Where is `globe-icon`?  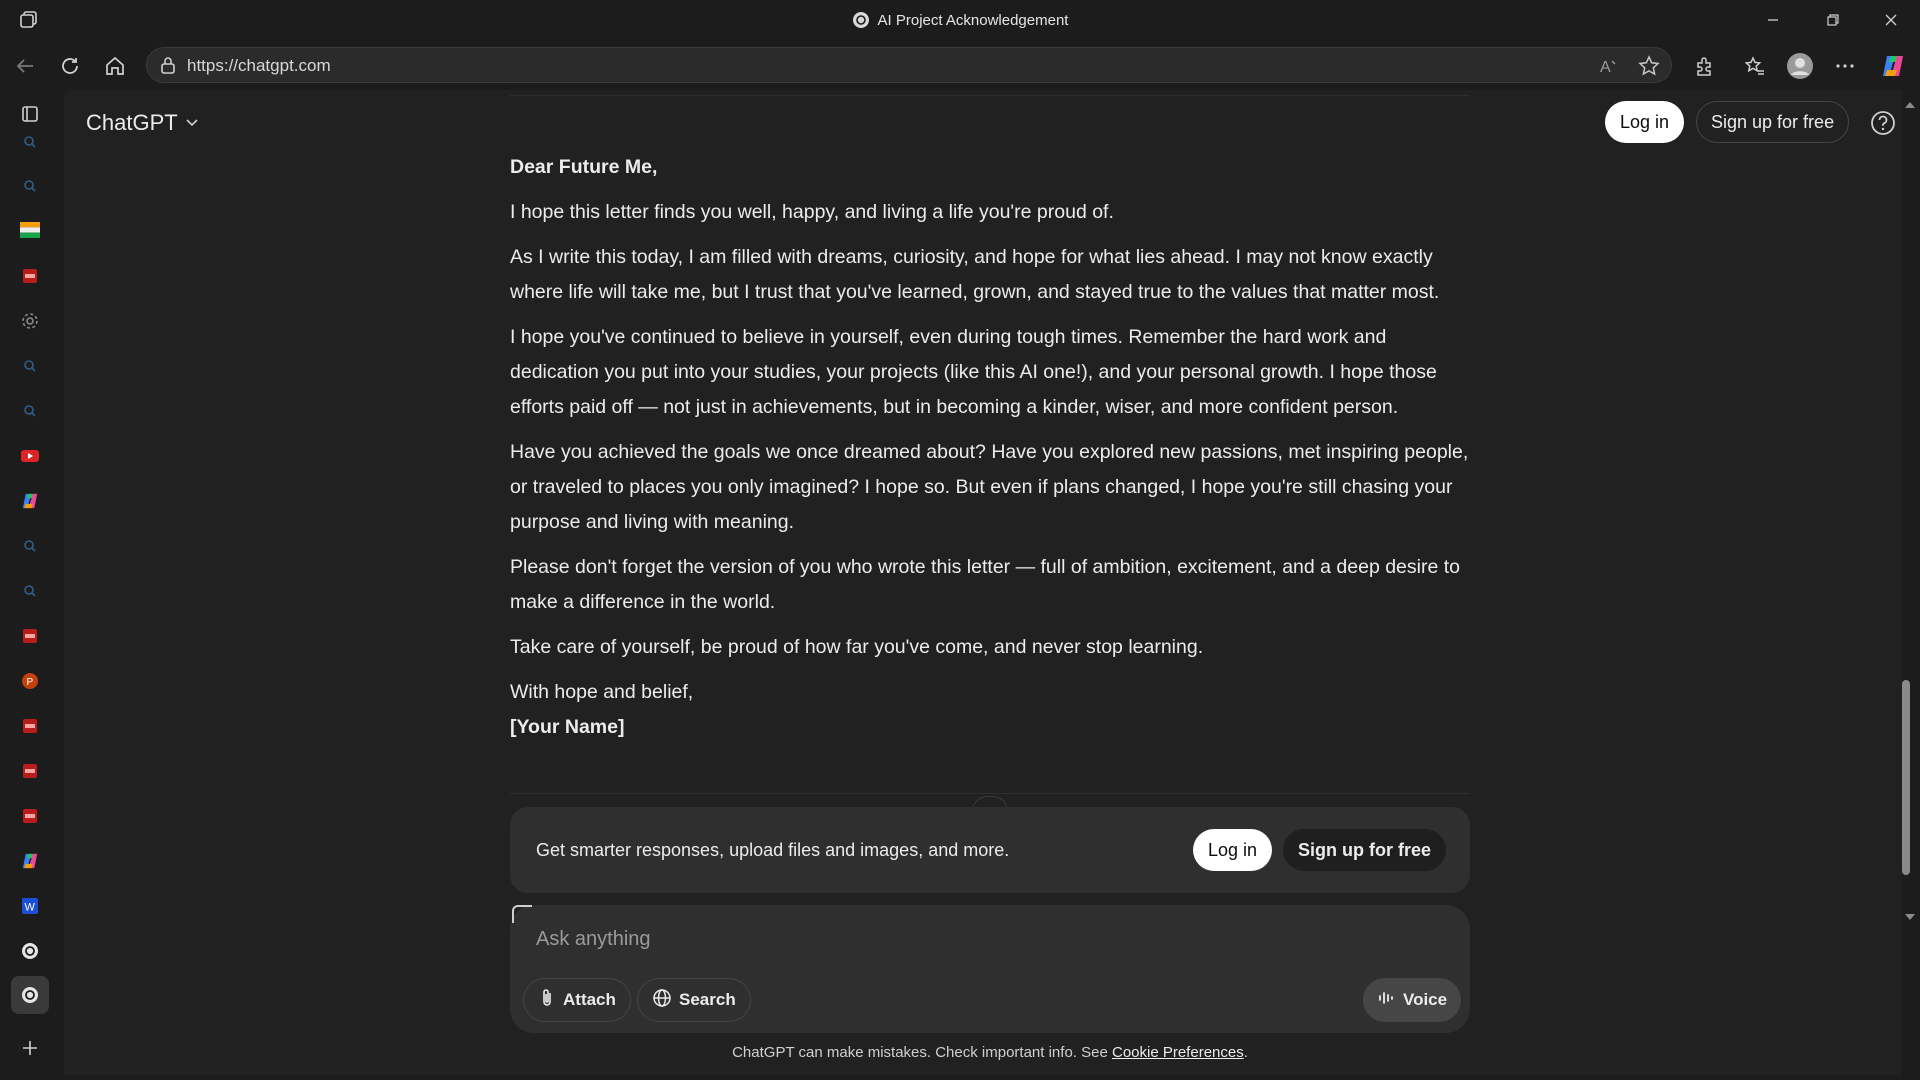
globe-icon is located at coordinates (662, 1000).